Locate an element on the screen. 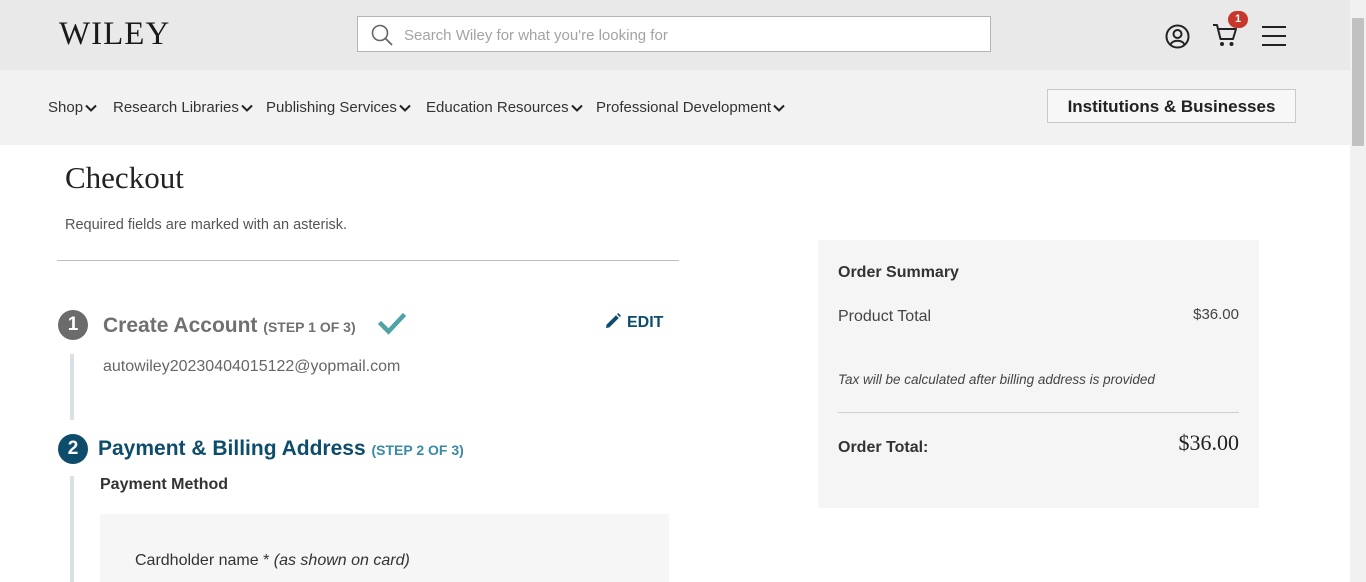 Image resolution: width=1366 pixels, height=582 pixels. step-1-heading: Create Account (STEP 1 OF 3) is located at coordinates (229, 326).